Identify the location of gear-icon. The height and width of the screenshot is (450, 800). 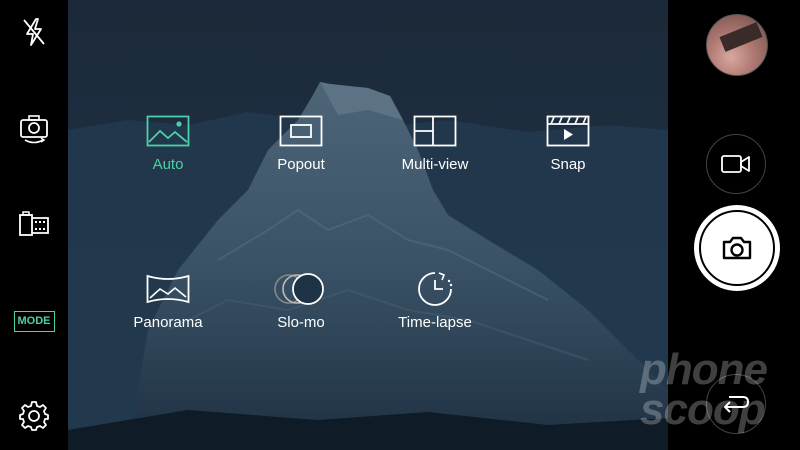
(34, 416).